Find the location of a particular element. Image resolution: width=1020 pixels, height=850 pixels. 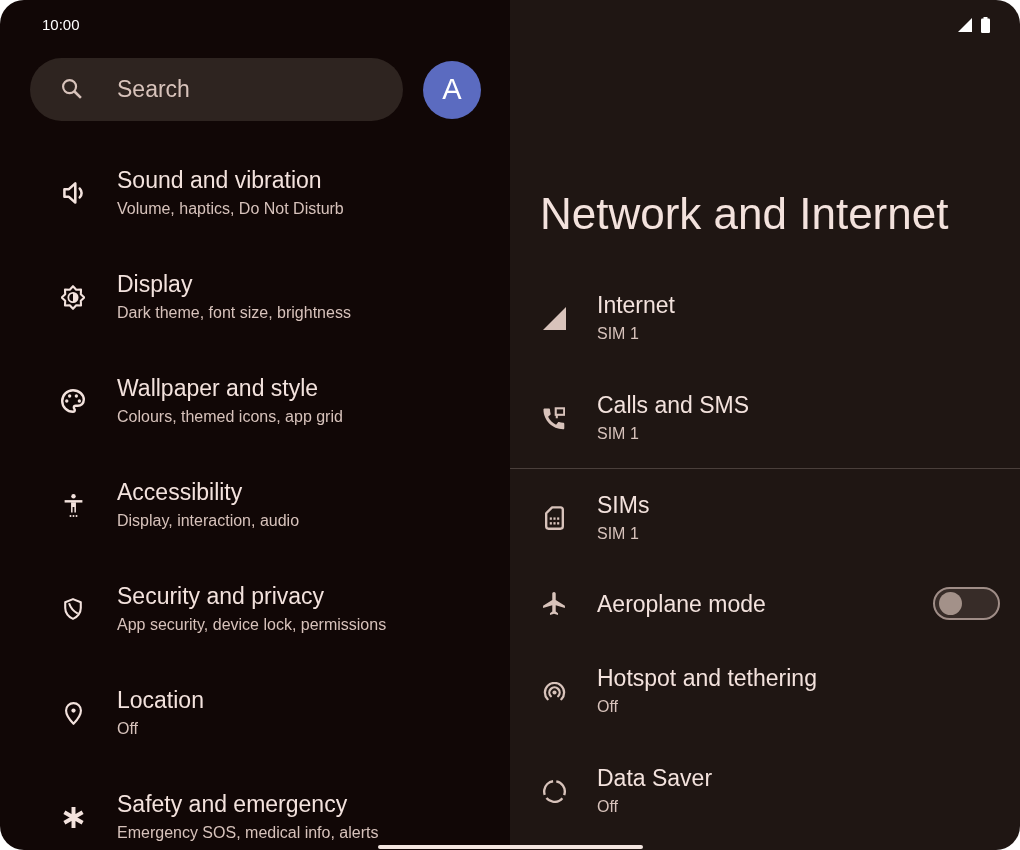

speaker-icon is located at coordinates (73, 193).